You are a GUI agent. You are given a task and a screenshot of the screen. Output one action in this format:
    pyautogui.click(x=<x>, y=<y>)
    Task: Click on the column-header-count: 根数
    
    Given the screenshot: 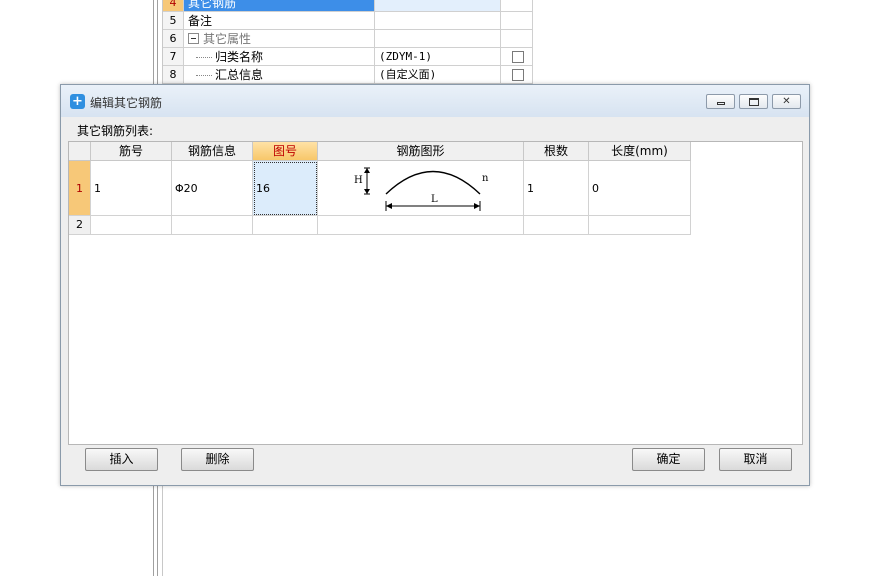 What is the action you would take?
    pyautogui.click(x=556, y=151)
    